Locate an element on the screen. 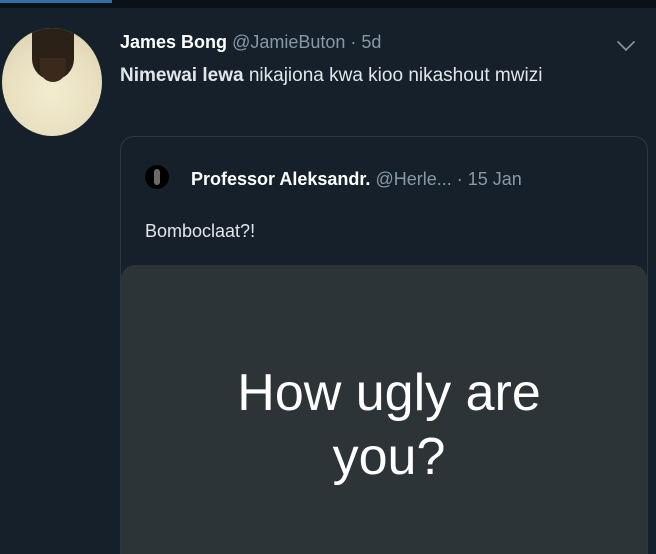 Image resolution: width=656 pixels, height=554 pixels. avatar is located at coordinates (52, 82).